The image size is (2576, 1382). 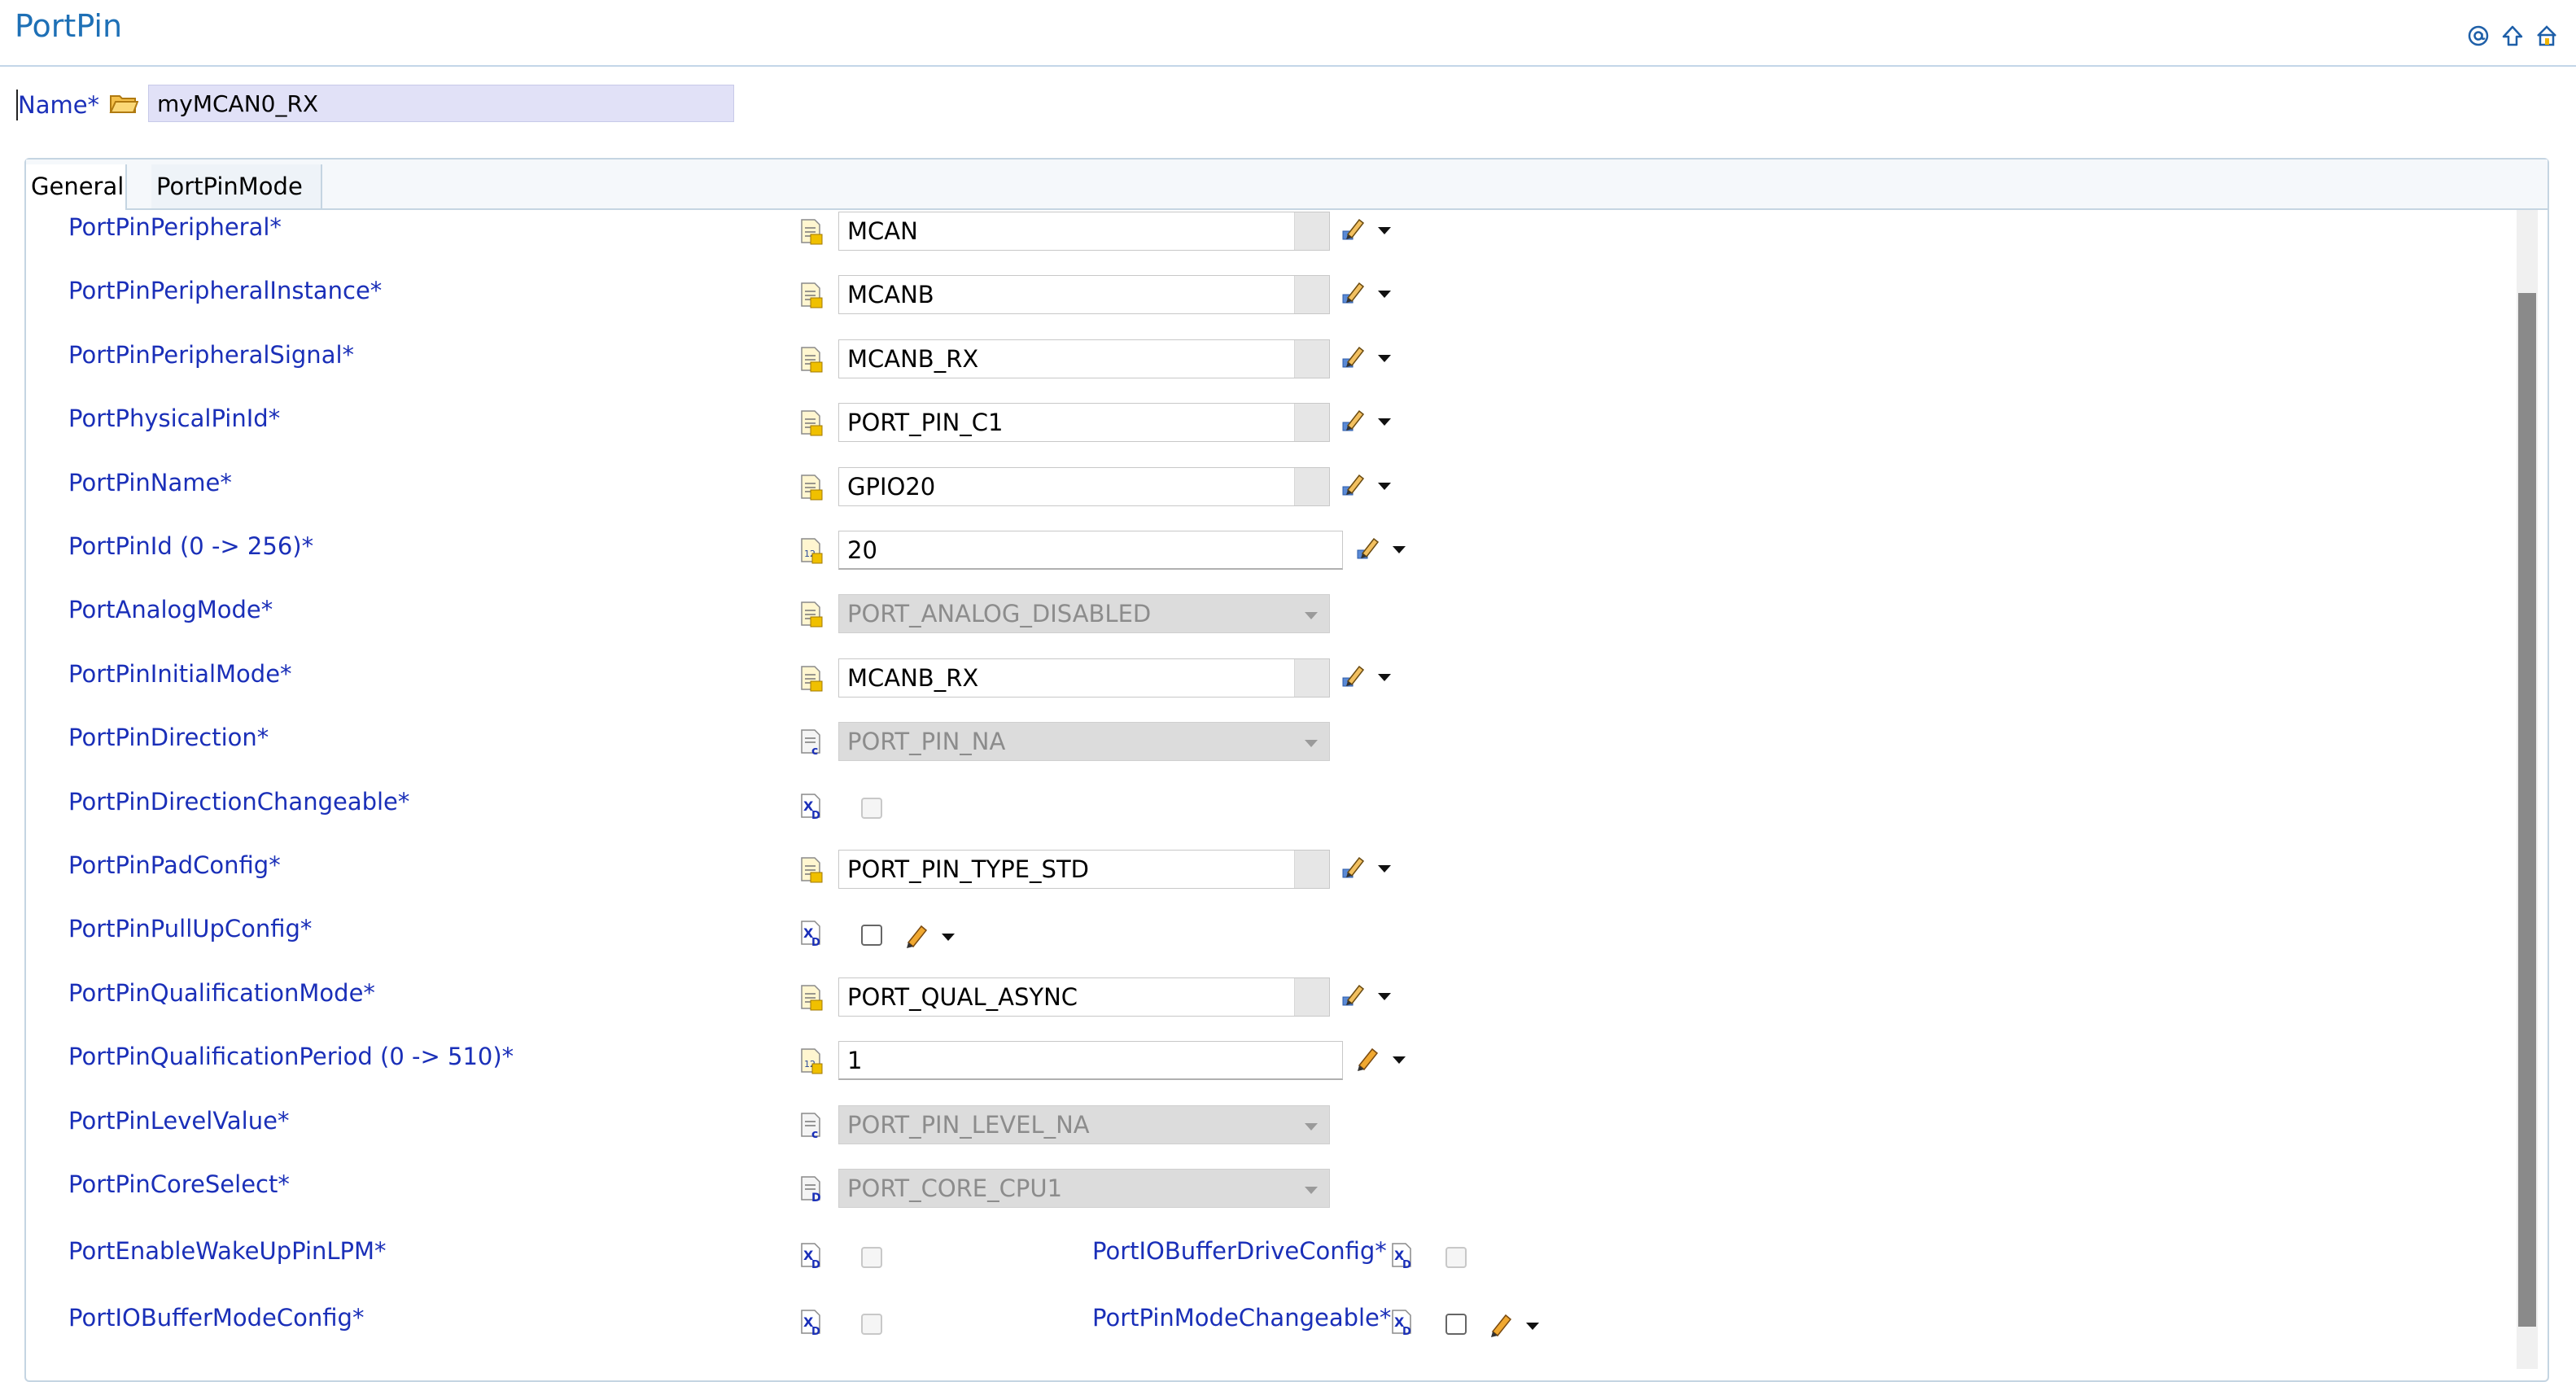 I want to click on param-checkbox-portpinmodechangeable, so click(x=1456, y=1324).